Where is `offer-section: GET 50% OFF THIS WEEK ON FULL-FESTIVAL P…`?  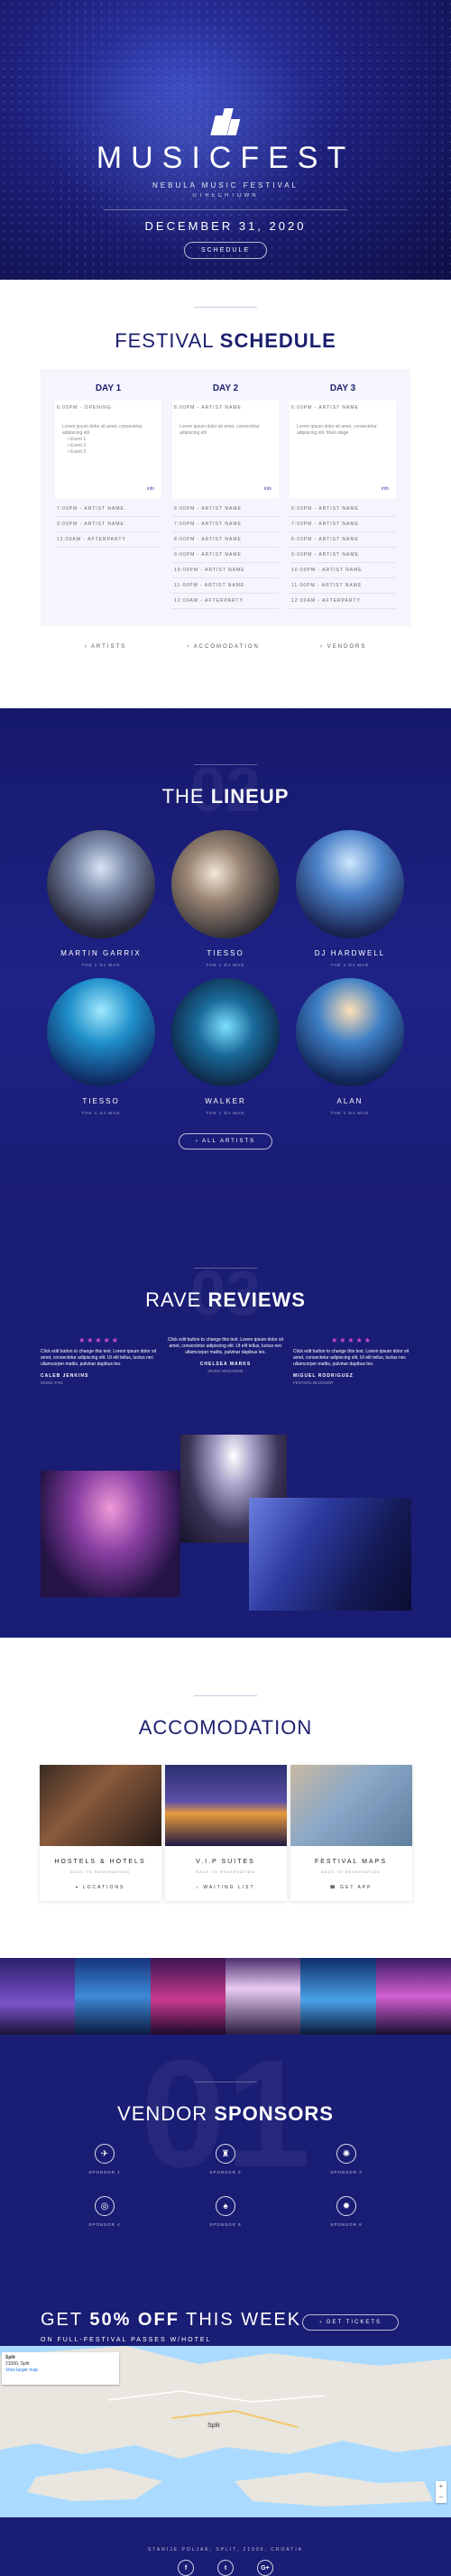
offer-section: GET 50% OFF THIS WEEK ON FULL-FESTIVAL P… is located at coordinates (225, 2328).